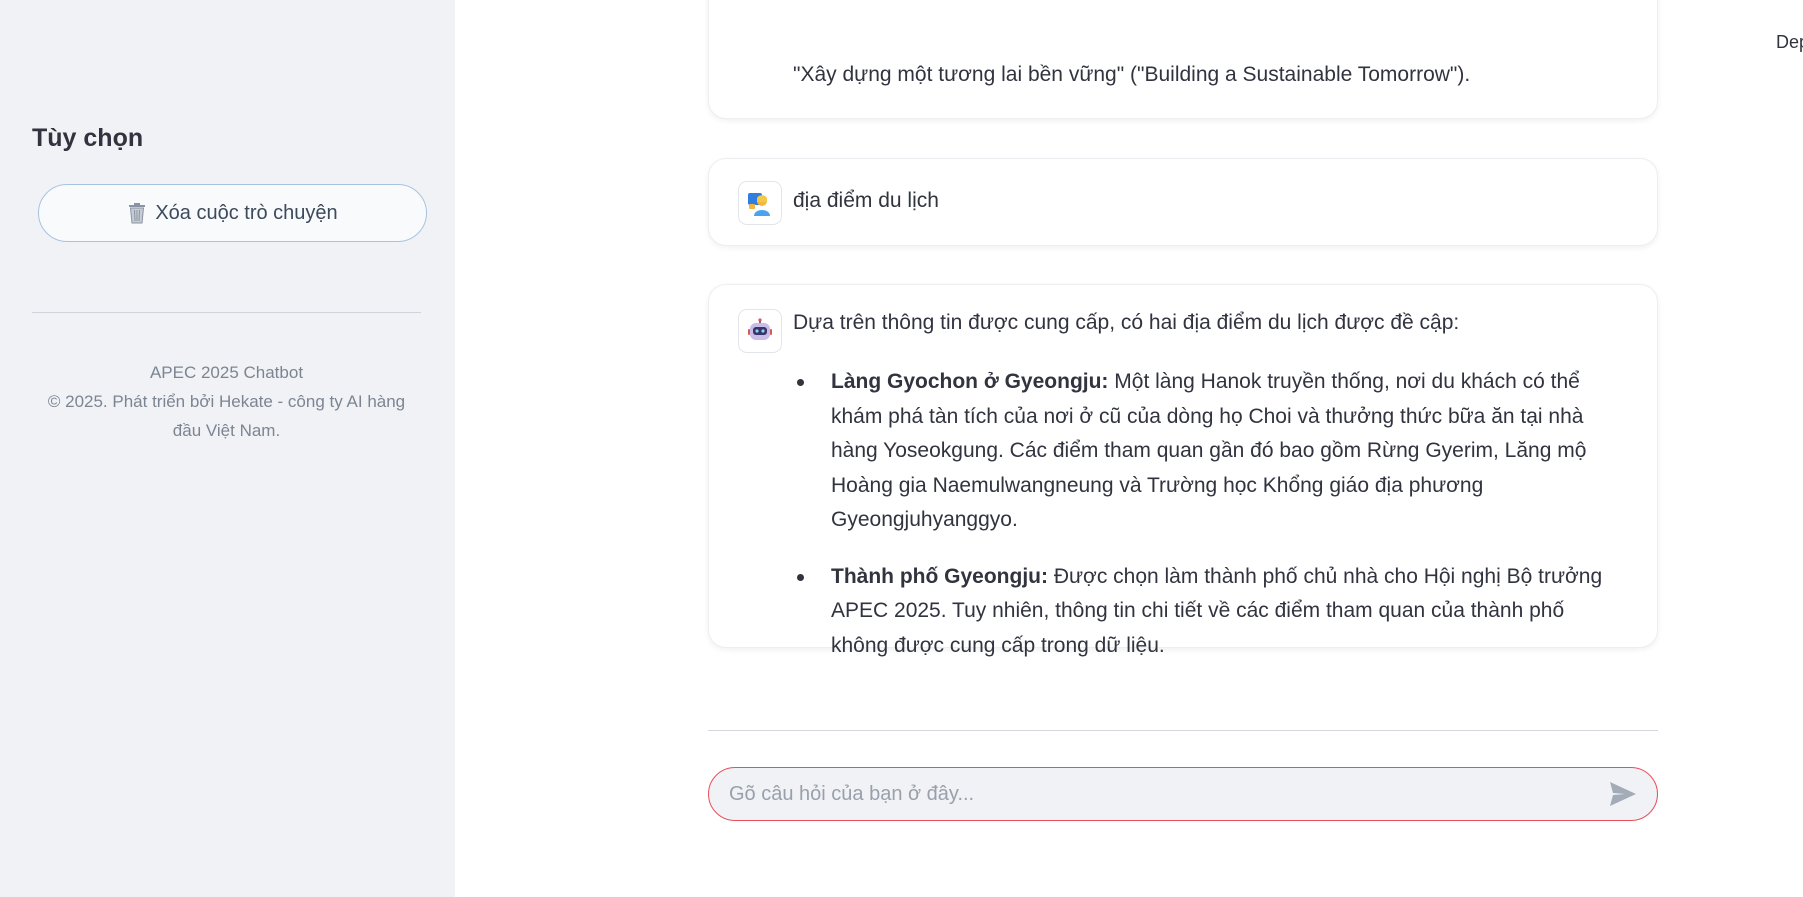 Image resolution: width=1803 pixels, height=897 pixels. I want to click on send-button, so click(1623, 794).